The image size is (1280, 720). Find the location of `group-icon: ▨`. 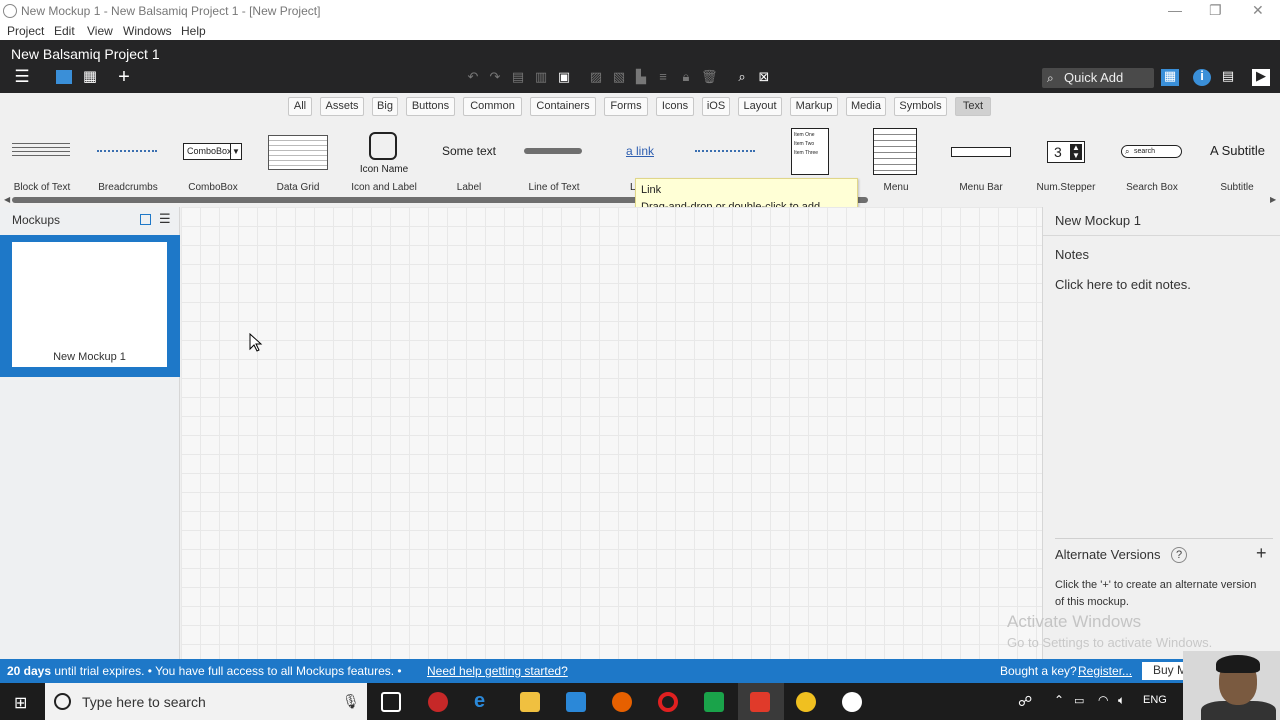

group-icon: ▨ is located at coordinates (596, 77).